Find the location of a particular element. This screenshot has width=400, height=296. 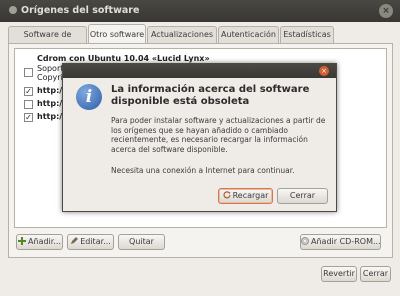

add-icon is located at coordinates (22, 240).